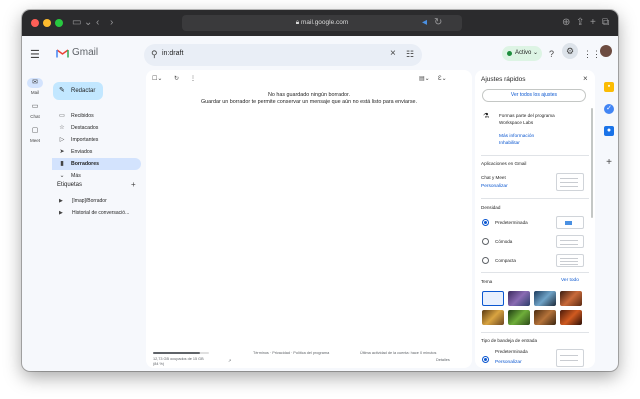  Describe the element at coordinates (511, 351) in the screenshot. I see `inbox-default-label: Predeterminada` at that location.